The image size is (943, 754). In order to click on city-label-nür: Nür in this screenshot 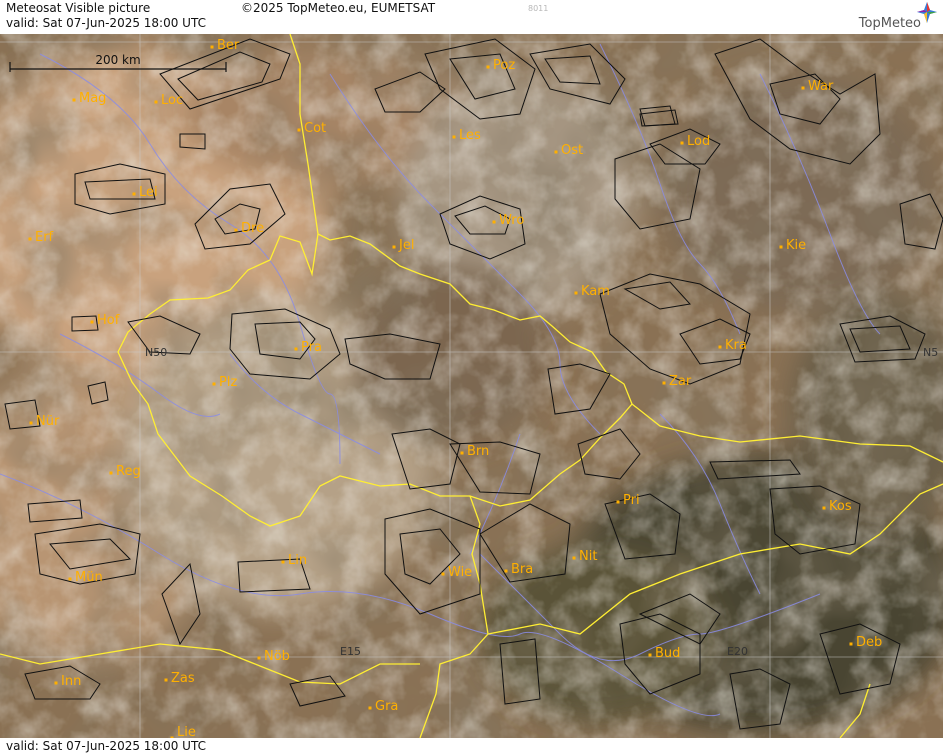, I will do `click(48, 421)`.